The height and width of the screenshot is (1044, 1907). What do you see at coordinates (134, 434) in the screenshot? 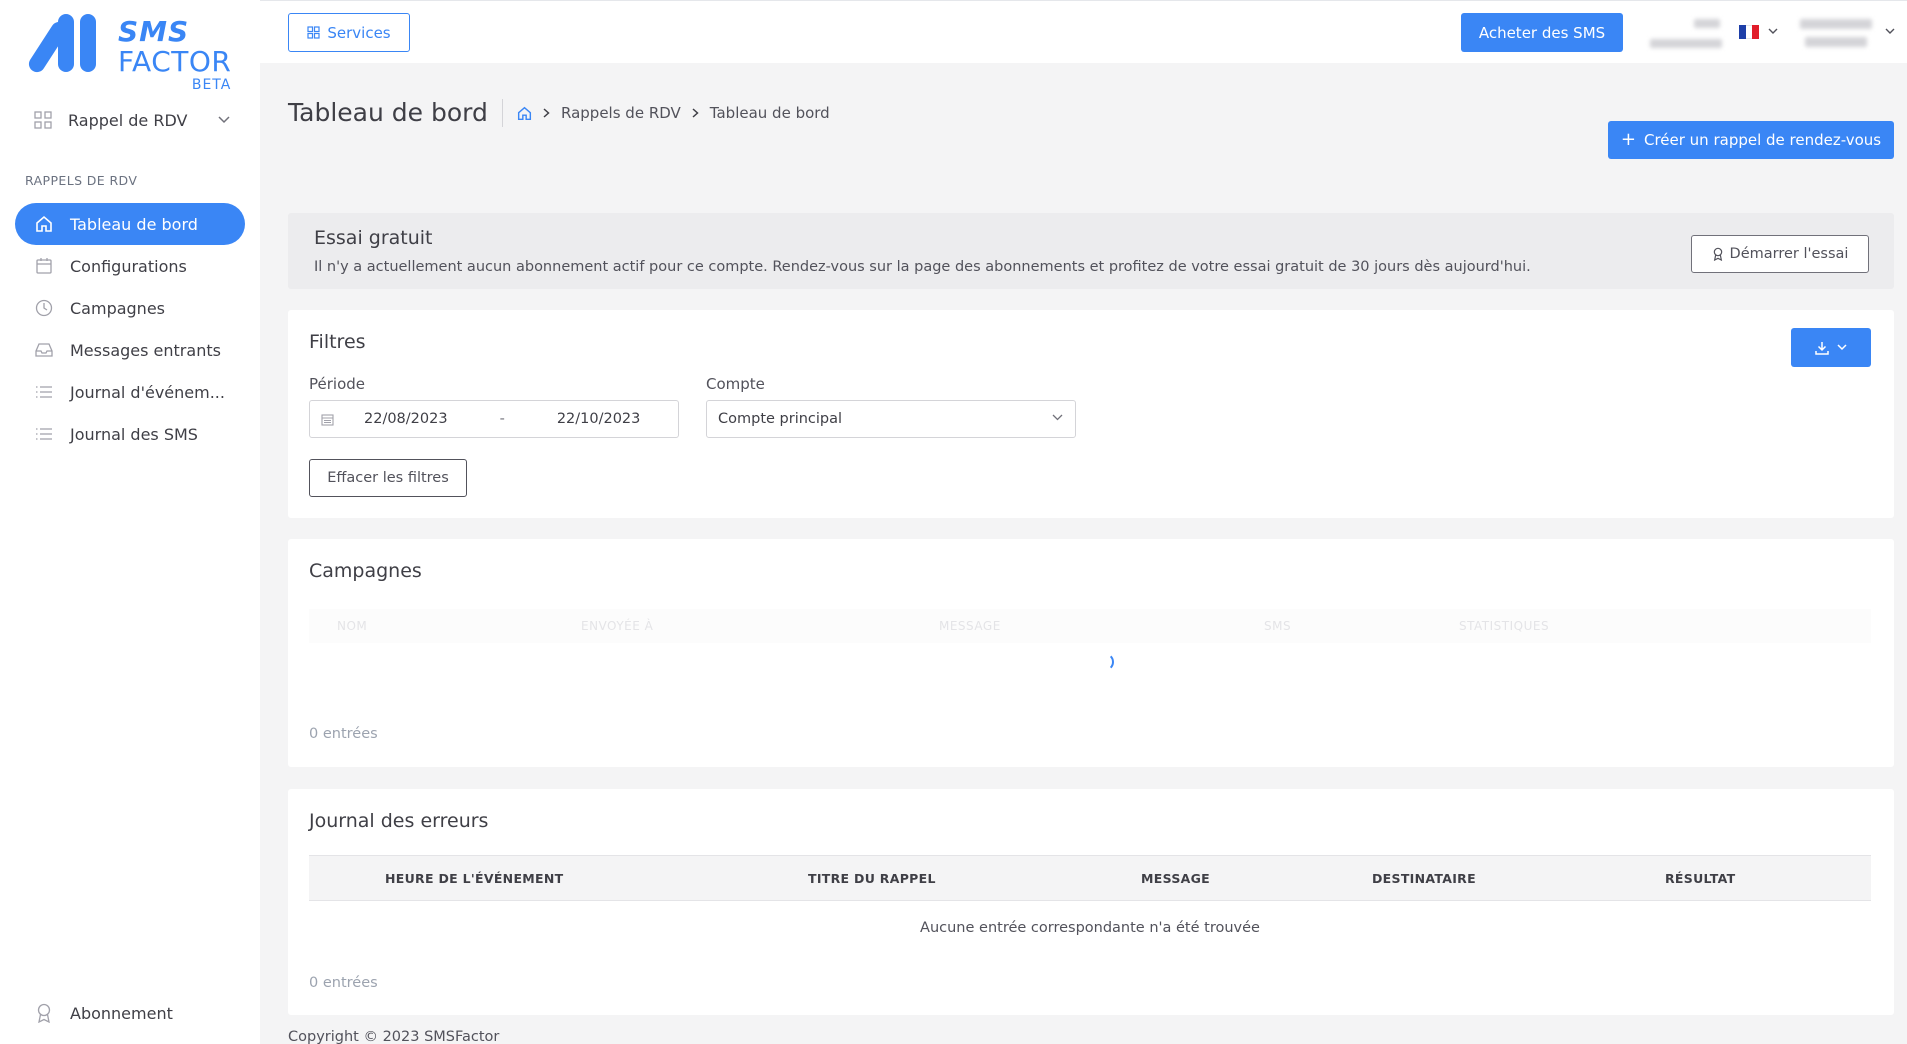
I see `sidebar-item-label: Journal des SMS` at bounding box center [134, 434].